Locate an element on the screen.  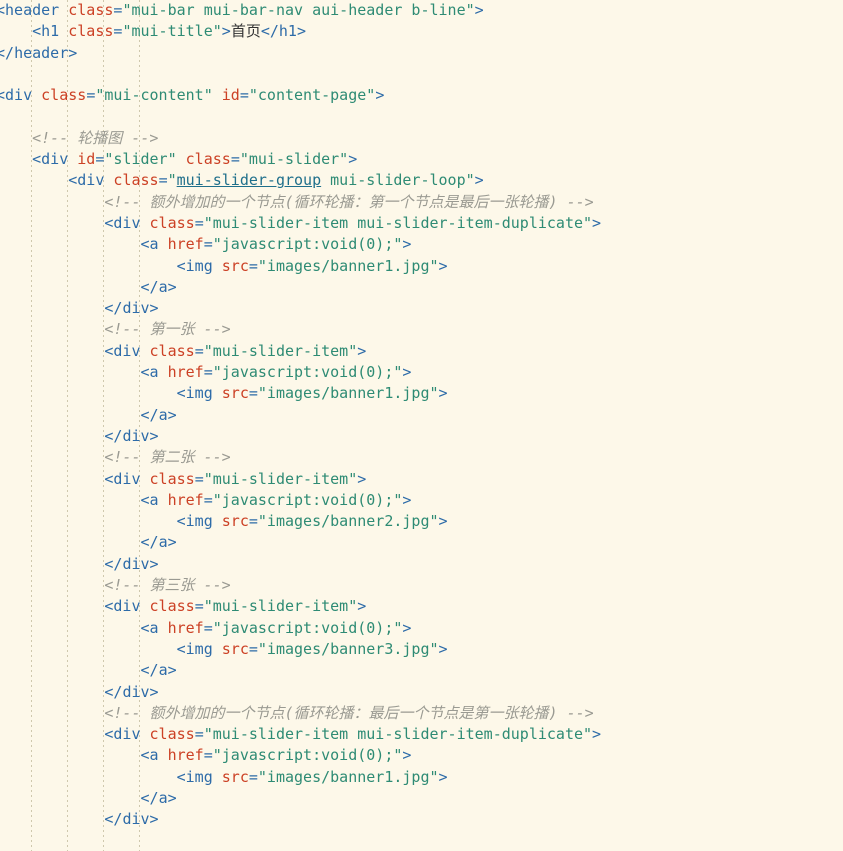
code-line: </header> is located at coordinates (300, 53).